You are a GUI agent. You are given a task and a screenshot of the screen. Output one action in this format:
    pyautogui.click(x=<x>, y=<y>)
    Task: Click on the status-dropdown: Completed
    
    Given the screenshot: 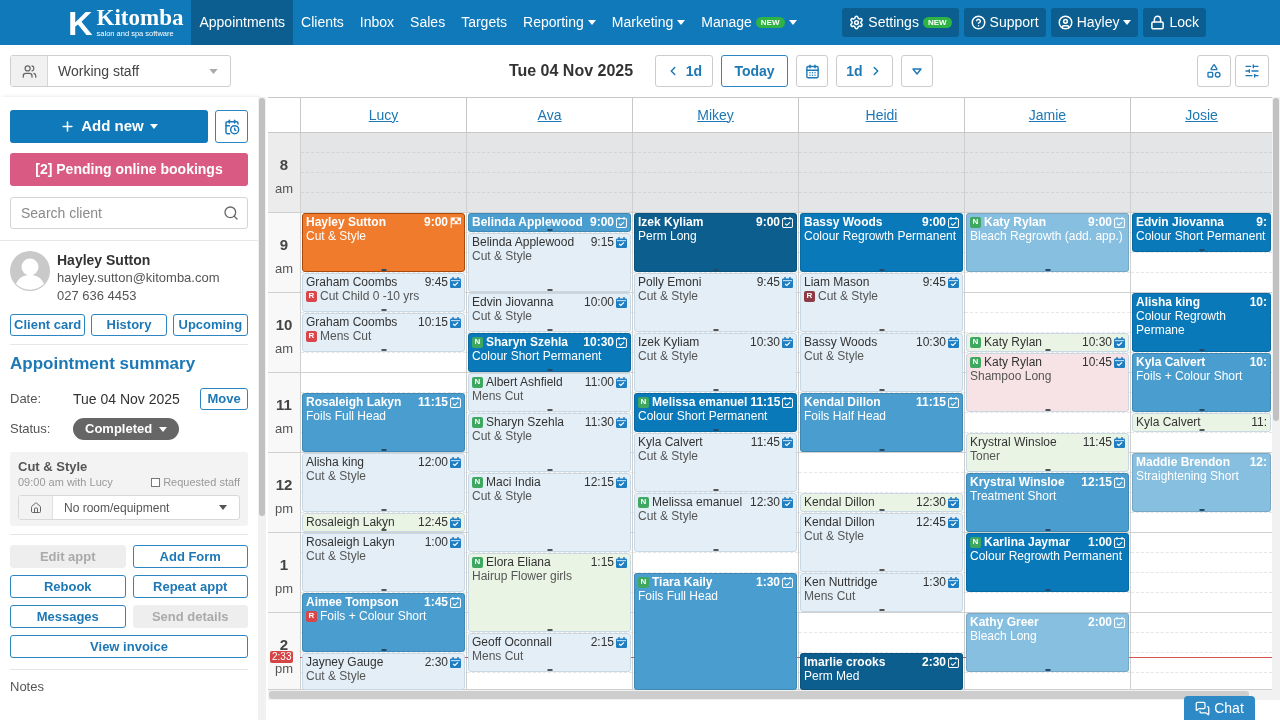 What is the action you would take?
    pyautogui.click(x=126, y=429)
    